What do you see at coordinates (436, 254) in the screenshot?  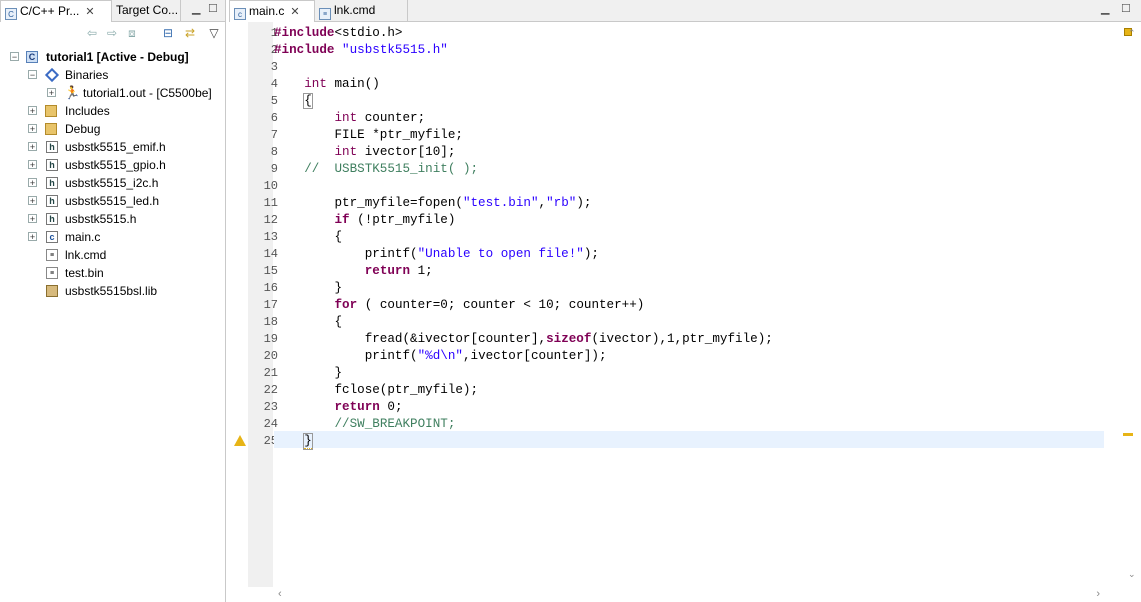 I see `code-line-14: printf("Unable to open file!");` at bounding box center [436, 254].